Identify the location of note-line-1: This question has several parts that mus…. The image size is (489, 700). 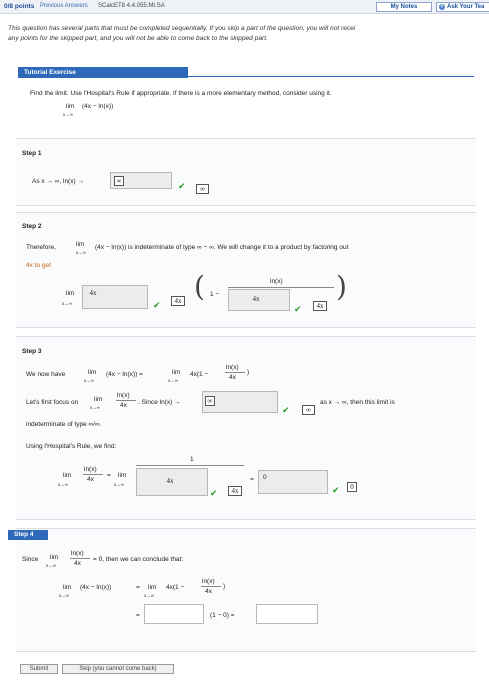
(182, 28).